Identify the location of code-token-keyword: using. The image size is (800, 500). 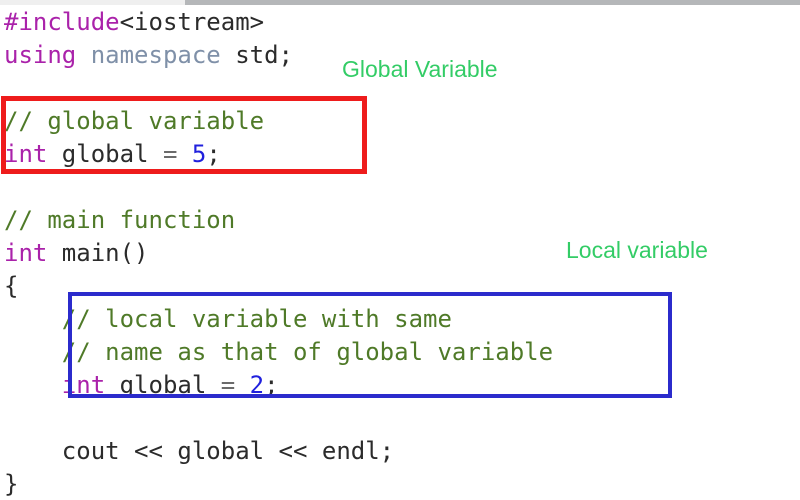
(40, 55).